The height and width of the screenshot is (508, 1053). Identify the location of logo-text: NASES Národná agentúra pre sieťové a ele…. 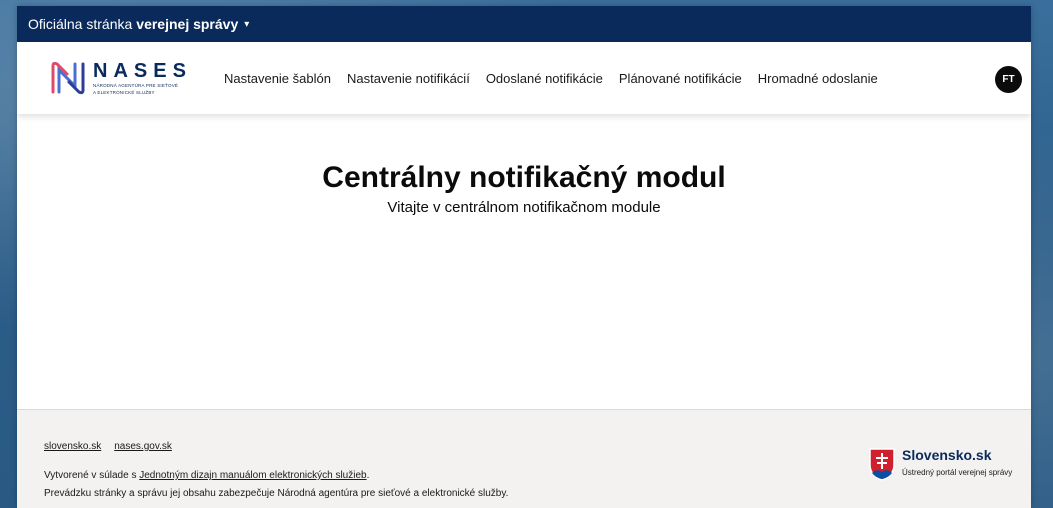
(142, 78).